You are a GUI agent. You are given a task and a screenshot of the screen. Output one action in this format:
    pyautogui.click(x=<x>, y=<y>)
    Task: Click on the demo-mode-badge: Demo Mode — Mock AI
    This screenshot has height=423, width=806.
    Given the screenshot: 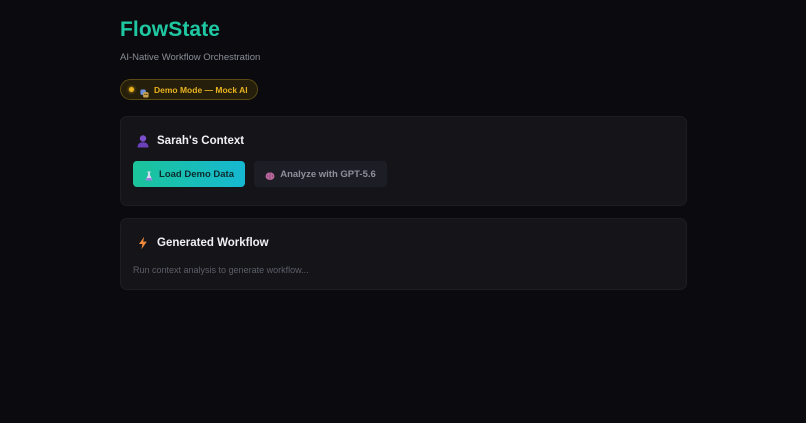 What is the action you would take?
    pyautogui.click(x=189, y=89)
    